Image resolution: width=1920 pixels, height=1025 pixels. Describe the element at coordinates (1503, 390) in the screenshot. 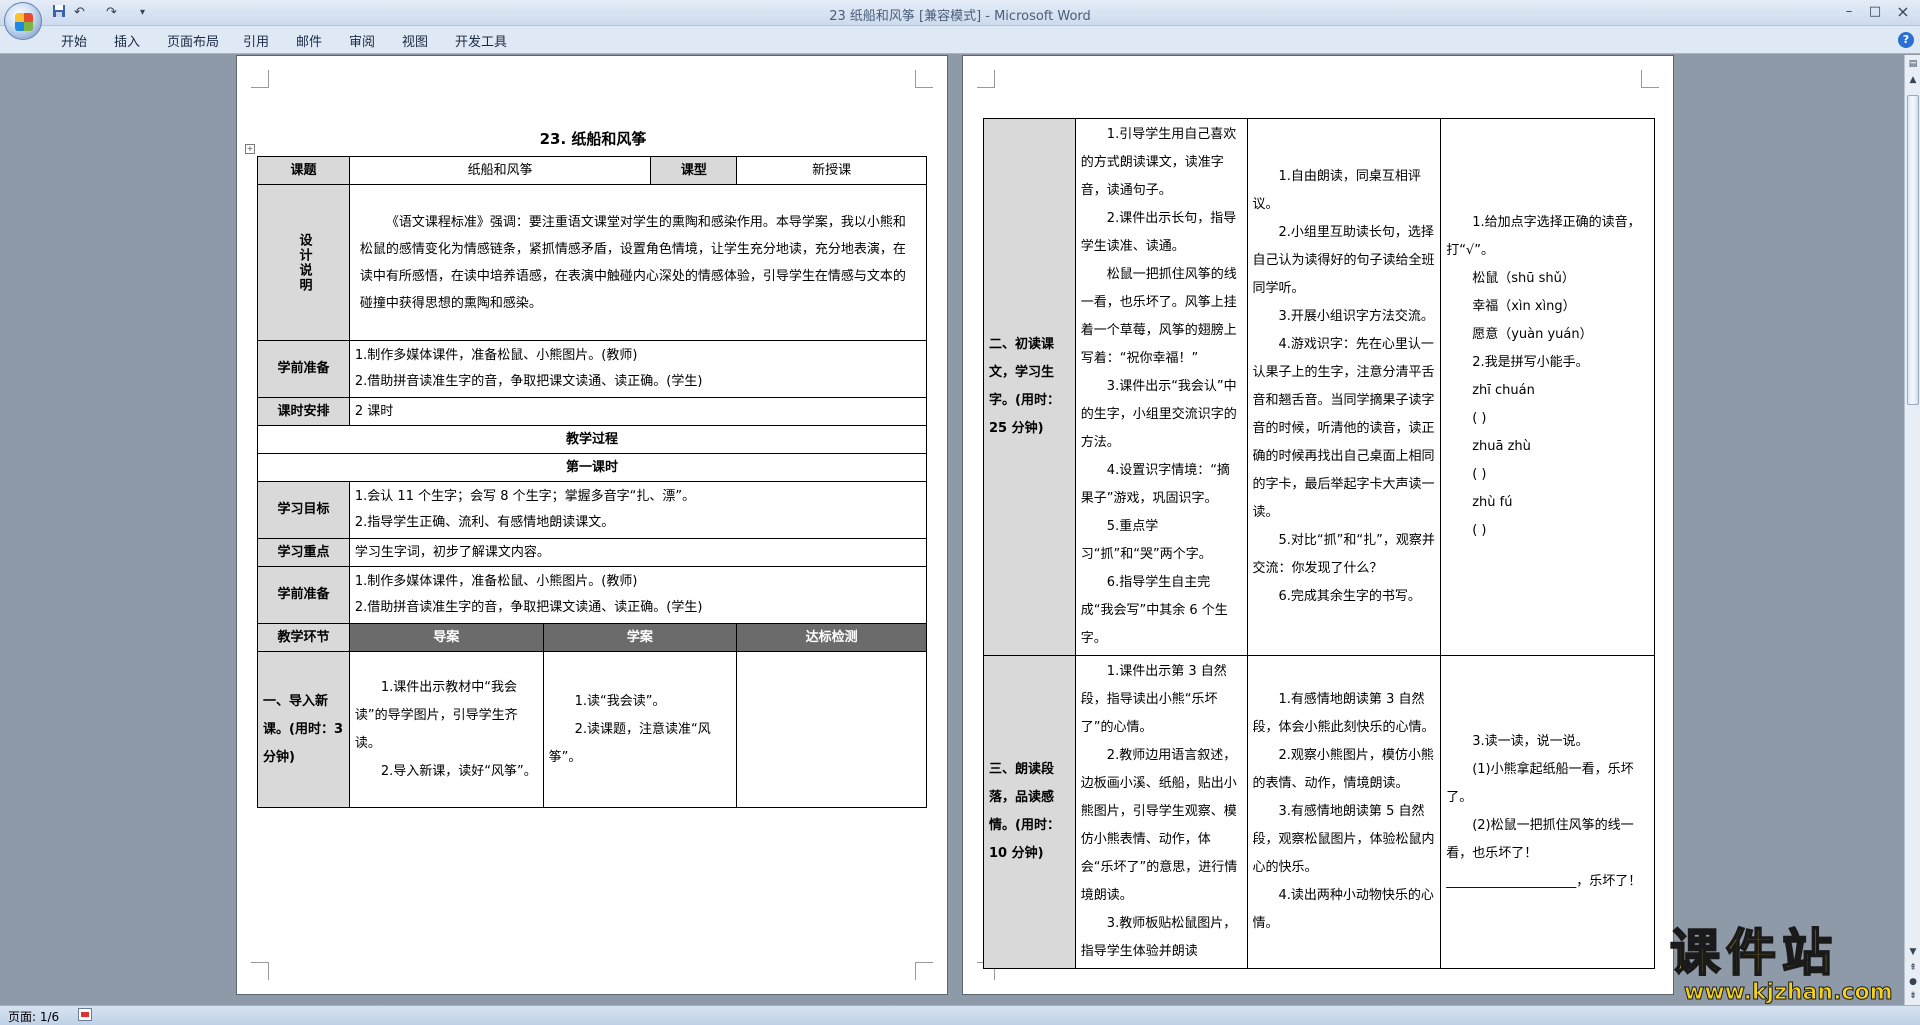

I see `step2-check-6: zhī chuán` at that location.